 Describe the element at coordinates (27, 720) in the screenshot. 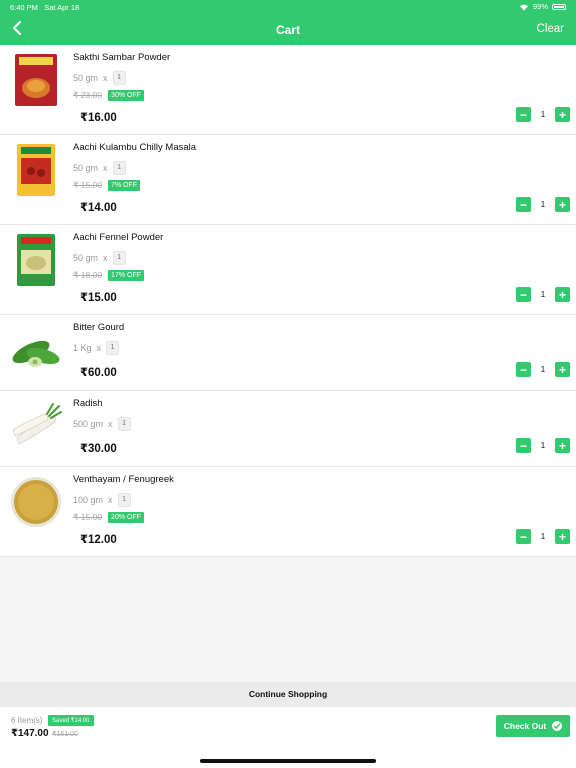

I see `items-count: 6 Item(s)` at that location.